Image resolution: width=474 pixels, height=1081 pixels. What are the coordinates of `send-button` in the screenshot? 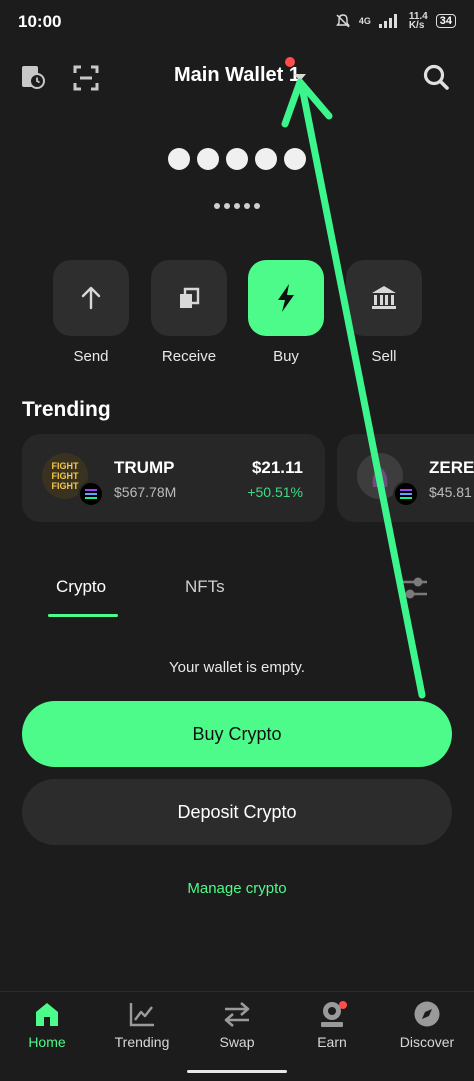 It's located at (91, 298).